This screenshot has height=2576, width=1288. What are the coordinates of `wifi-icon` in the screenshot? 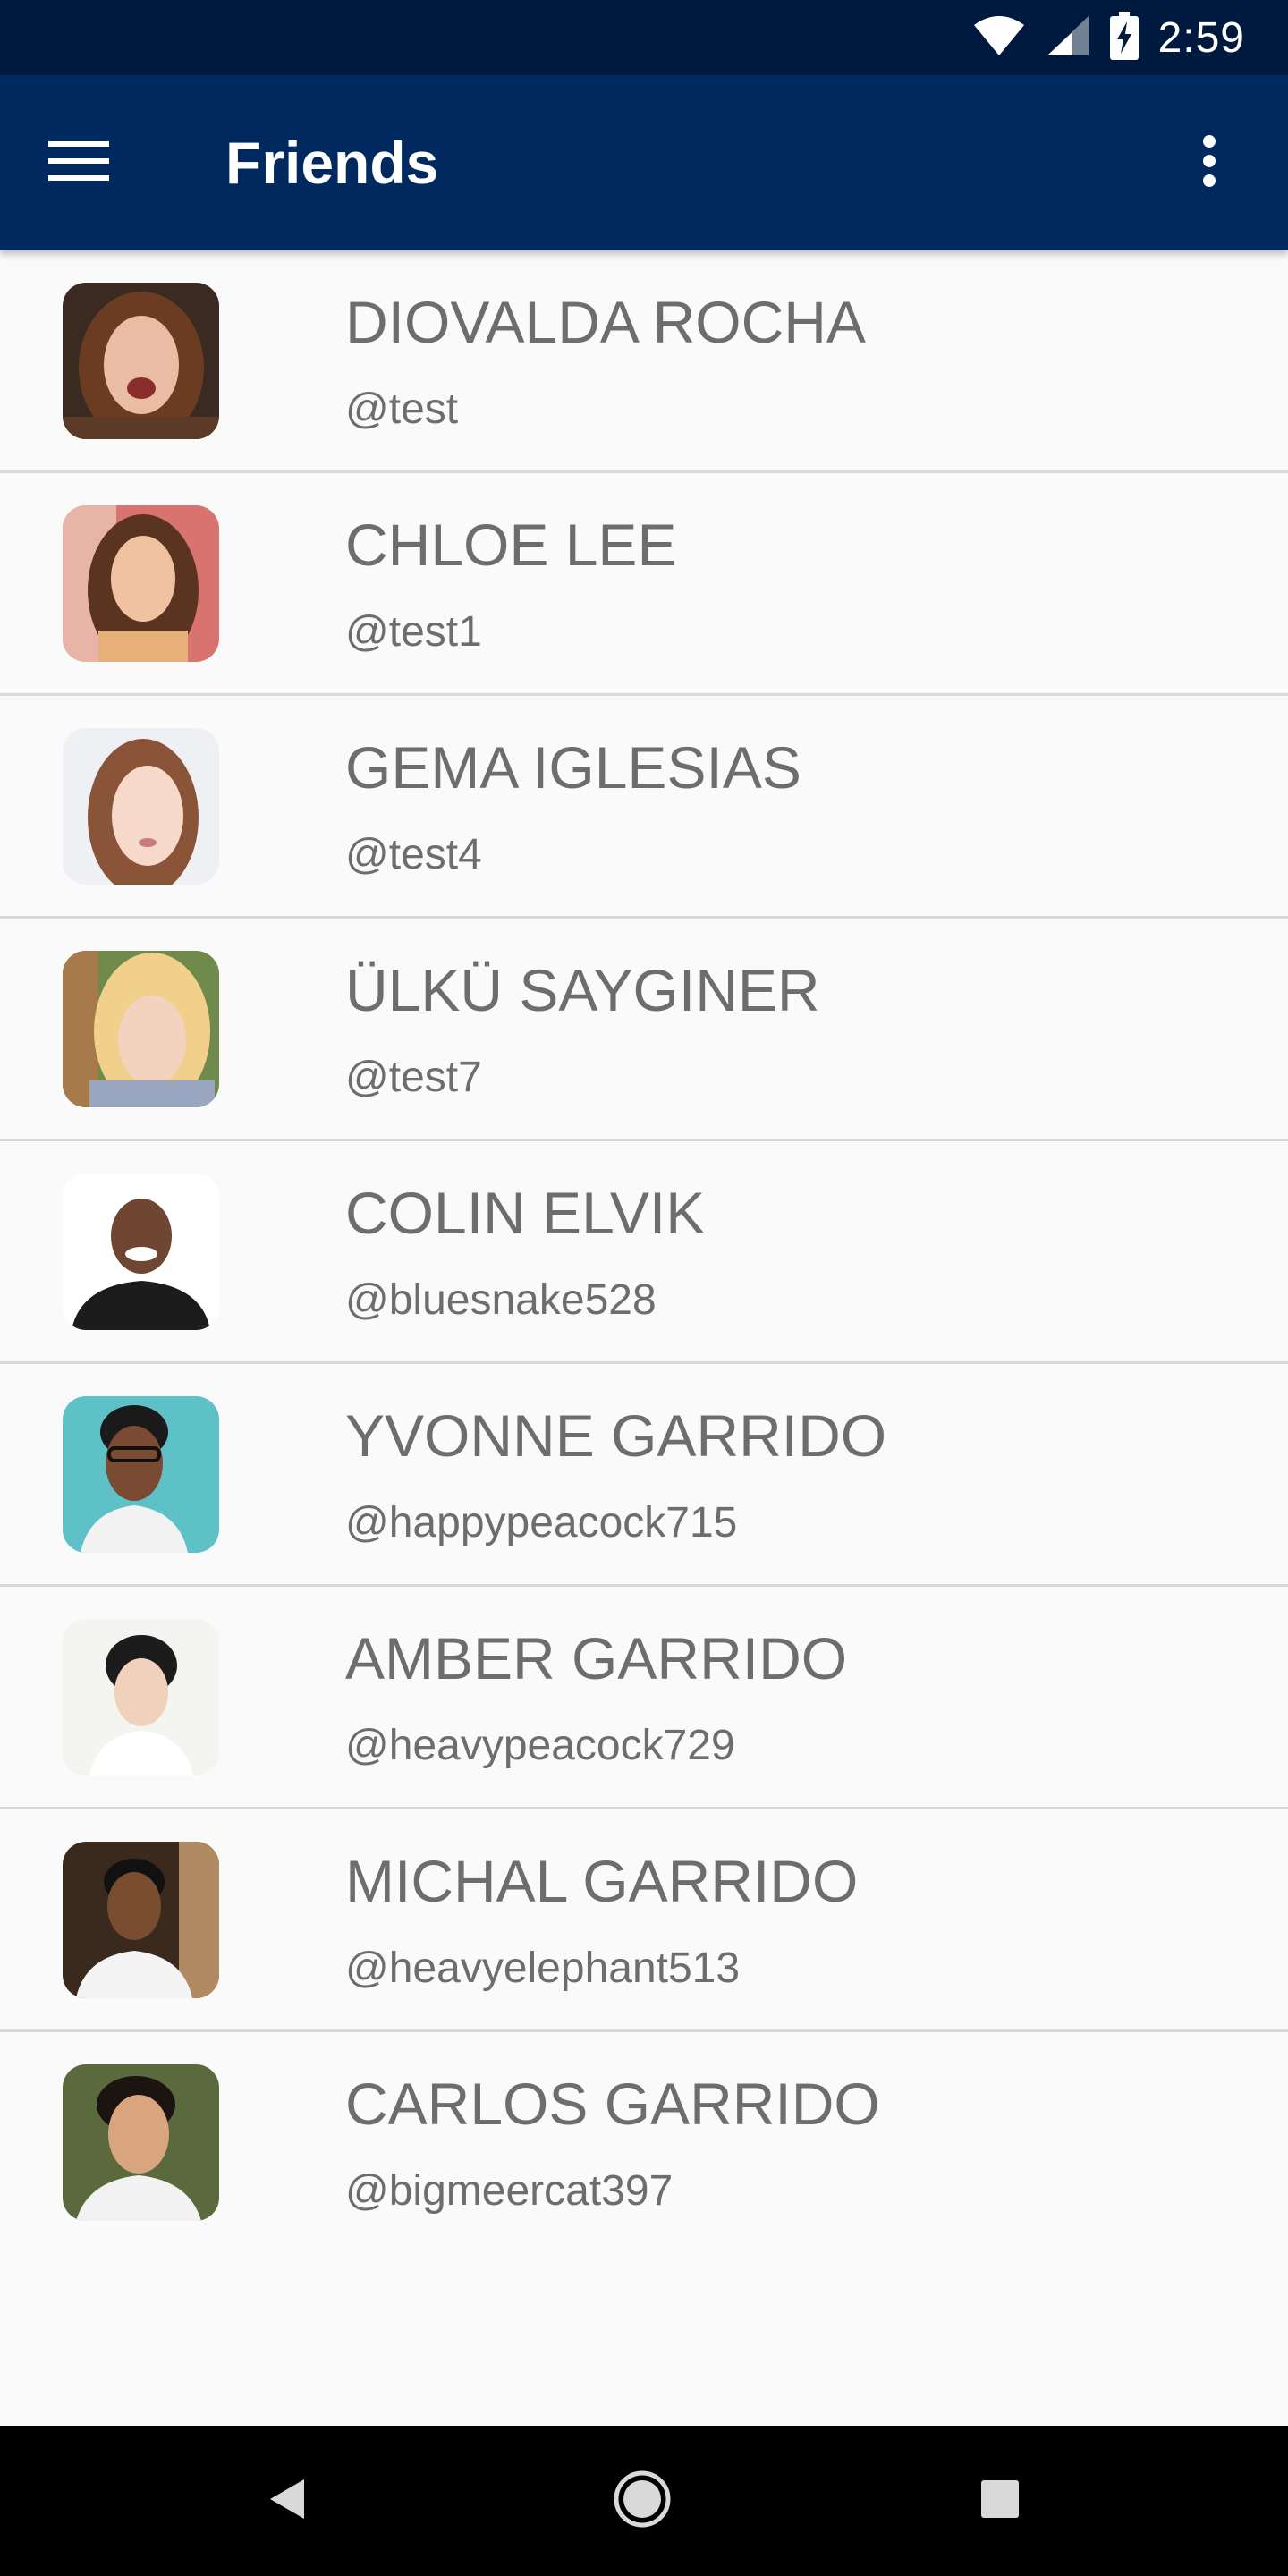 It's located at (999, 38).